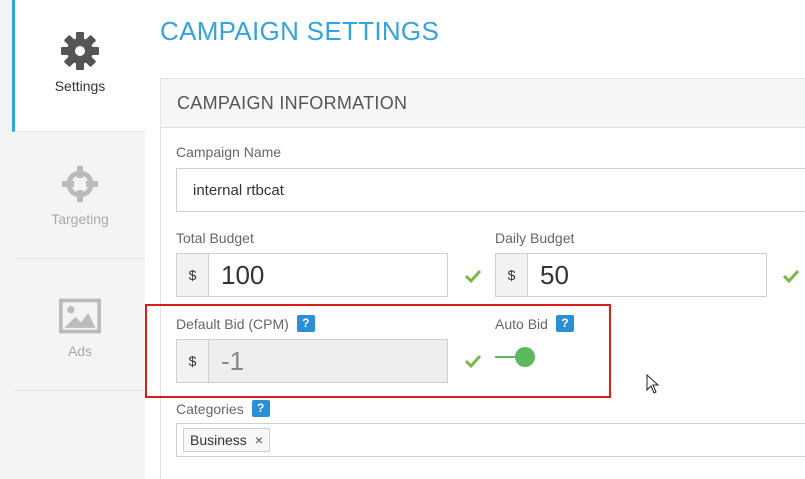  Describe the element at coordinates (490, 440) in the screenshot. I see `categories-input: Business ×` at that location.